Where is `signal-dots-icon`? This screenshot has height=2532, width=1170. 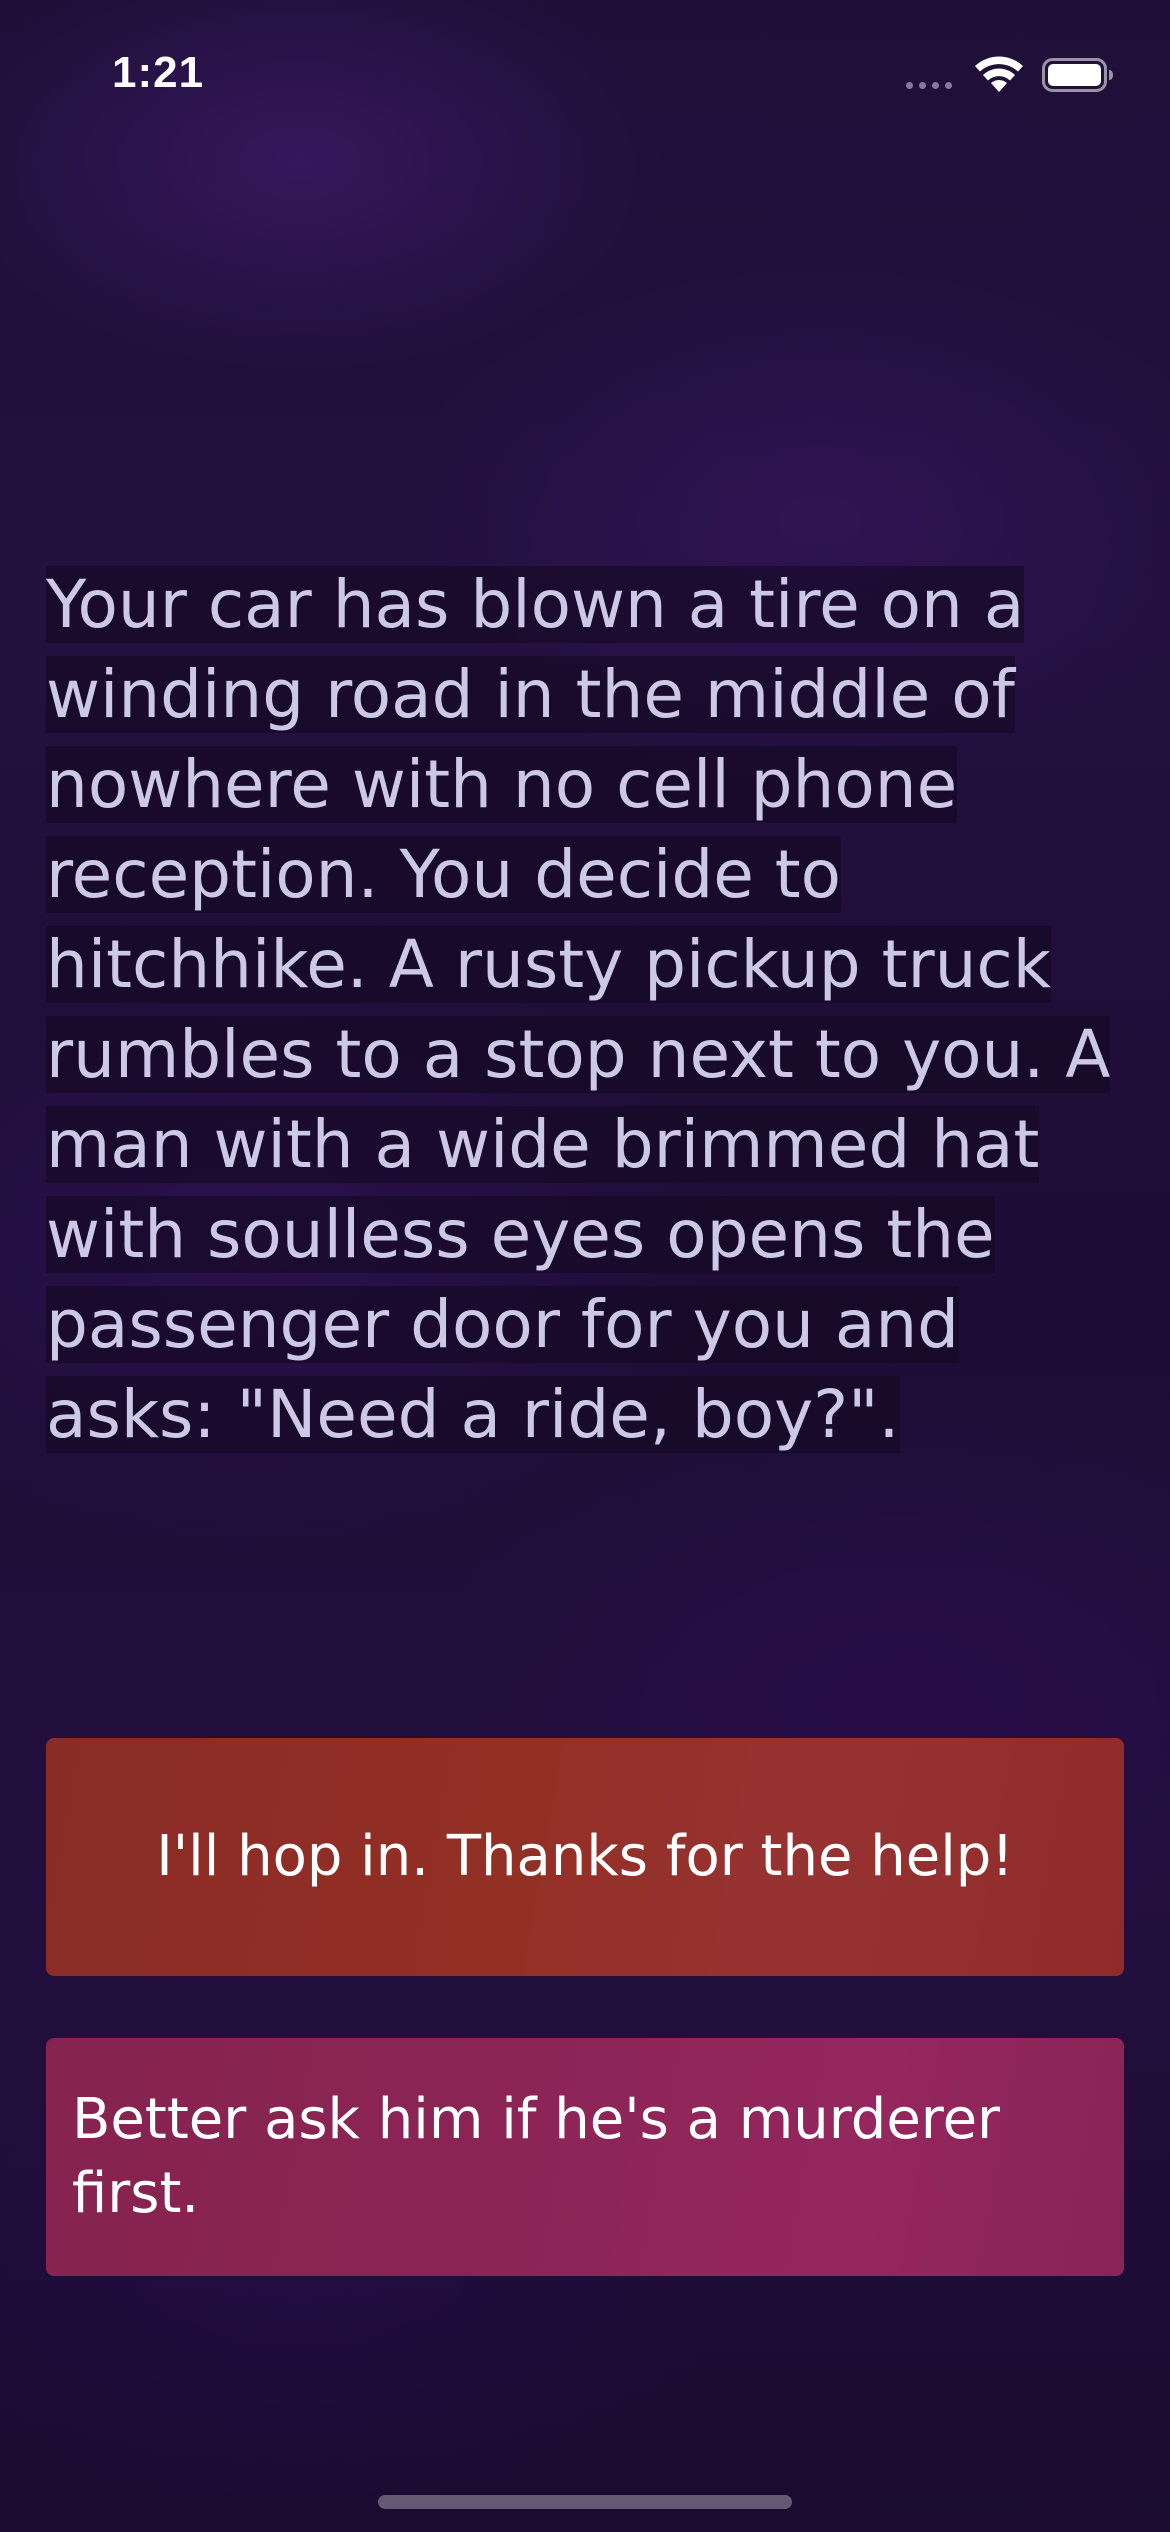 signal-dots-icon is located at coordinates (929, 85).